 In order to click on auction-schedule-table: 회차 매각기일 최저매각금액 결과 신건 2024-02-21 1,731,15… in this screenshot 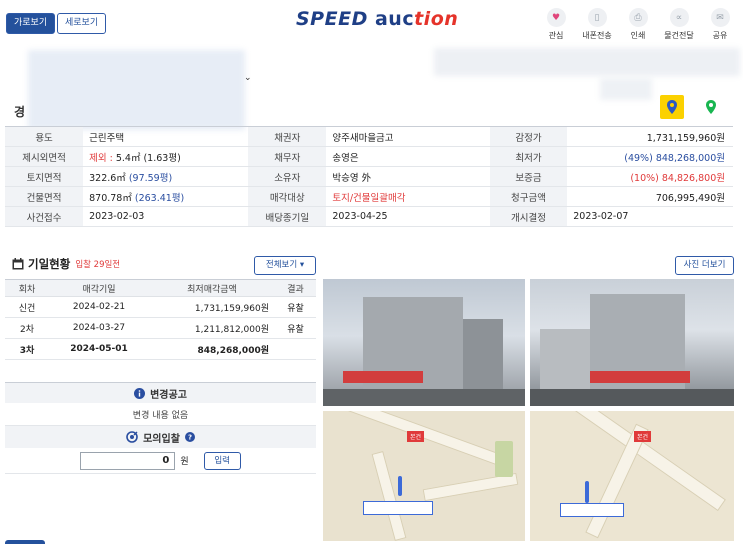, I will do `click(160, 319)`.